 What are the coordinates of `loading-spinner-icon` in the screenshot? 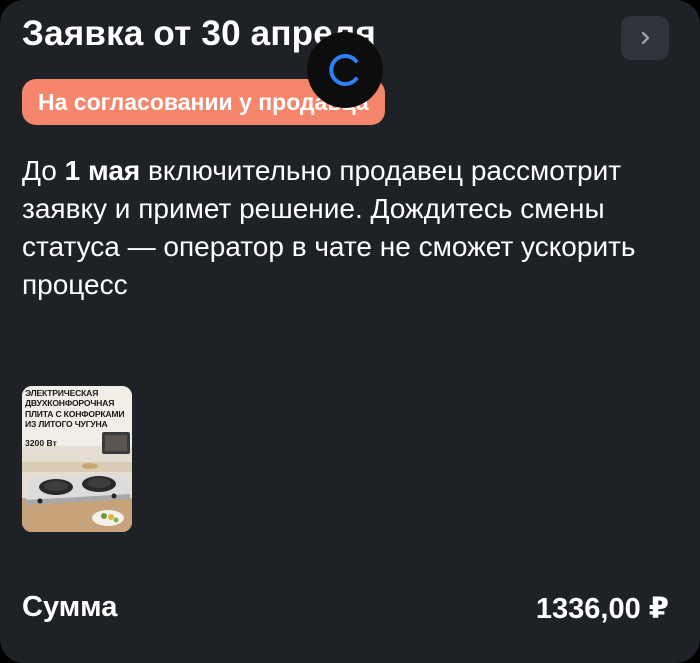 It's located at (343, 70).